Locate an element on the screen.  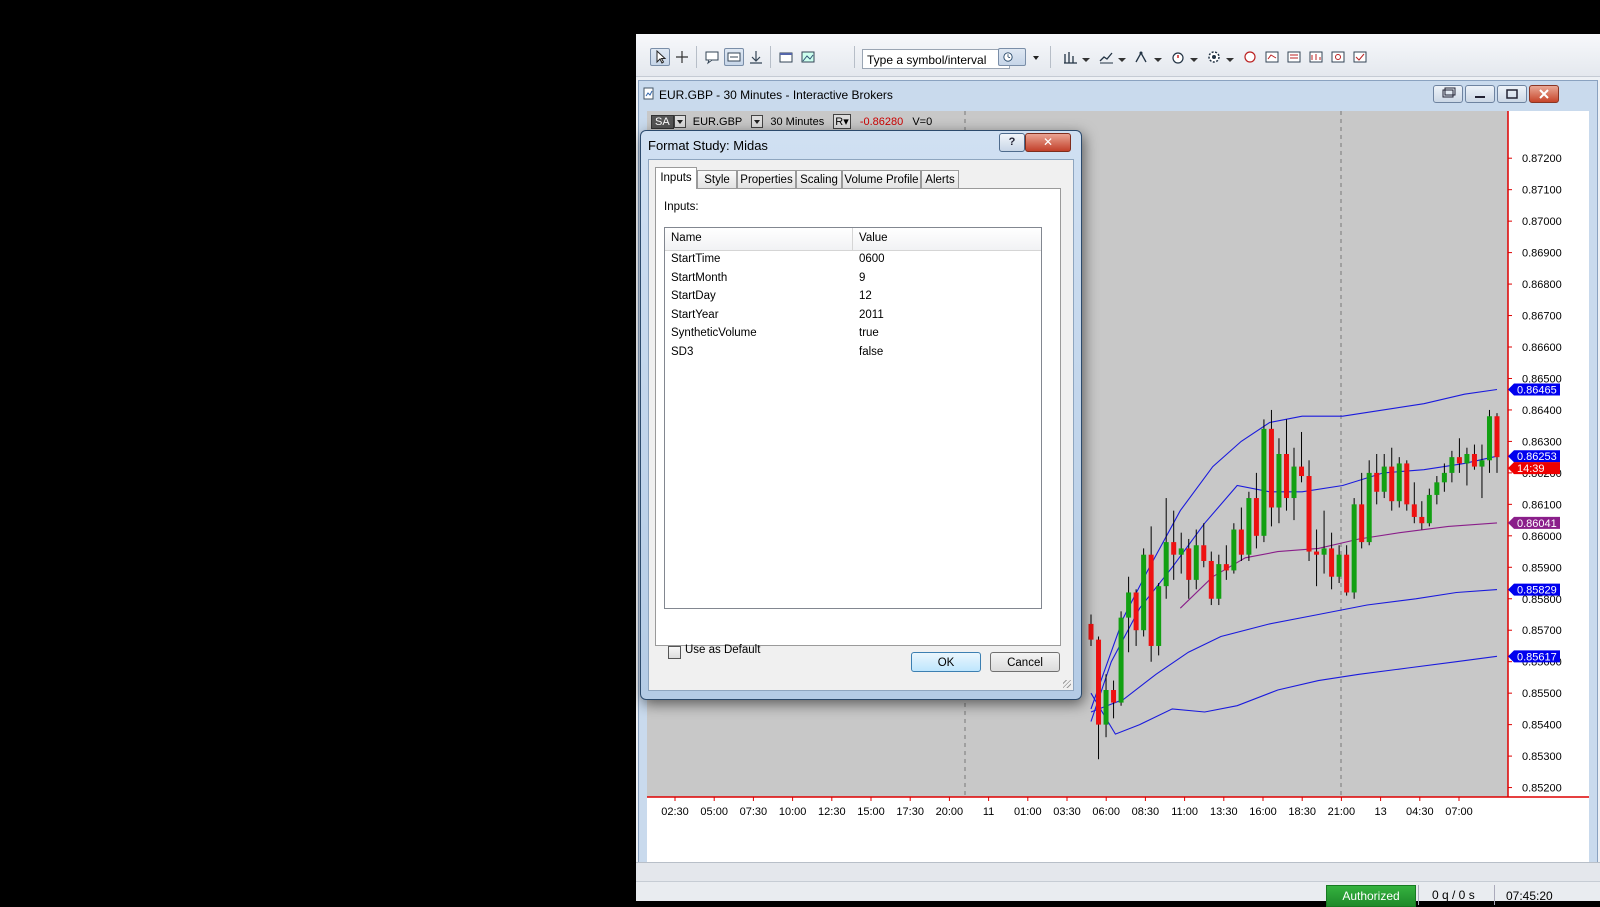
x-tick-label: 12:30 is located at coordinates (832, 812).